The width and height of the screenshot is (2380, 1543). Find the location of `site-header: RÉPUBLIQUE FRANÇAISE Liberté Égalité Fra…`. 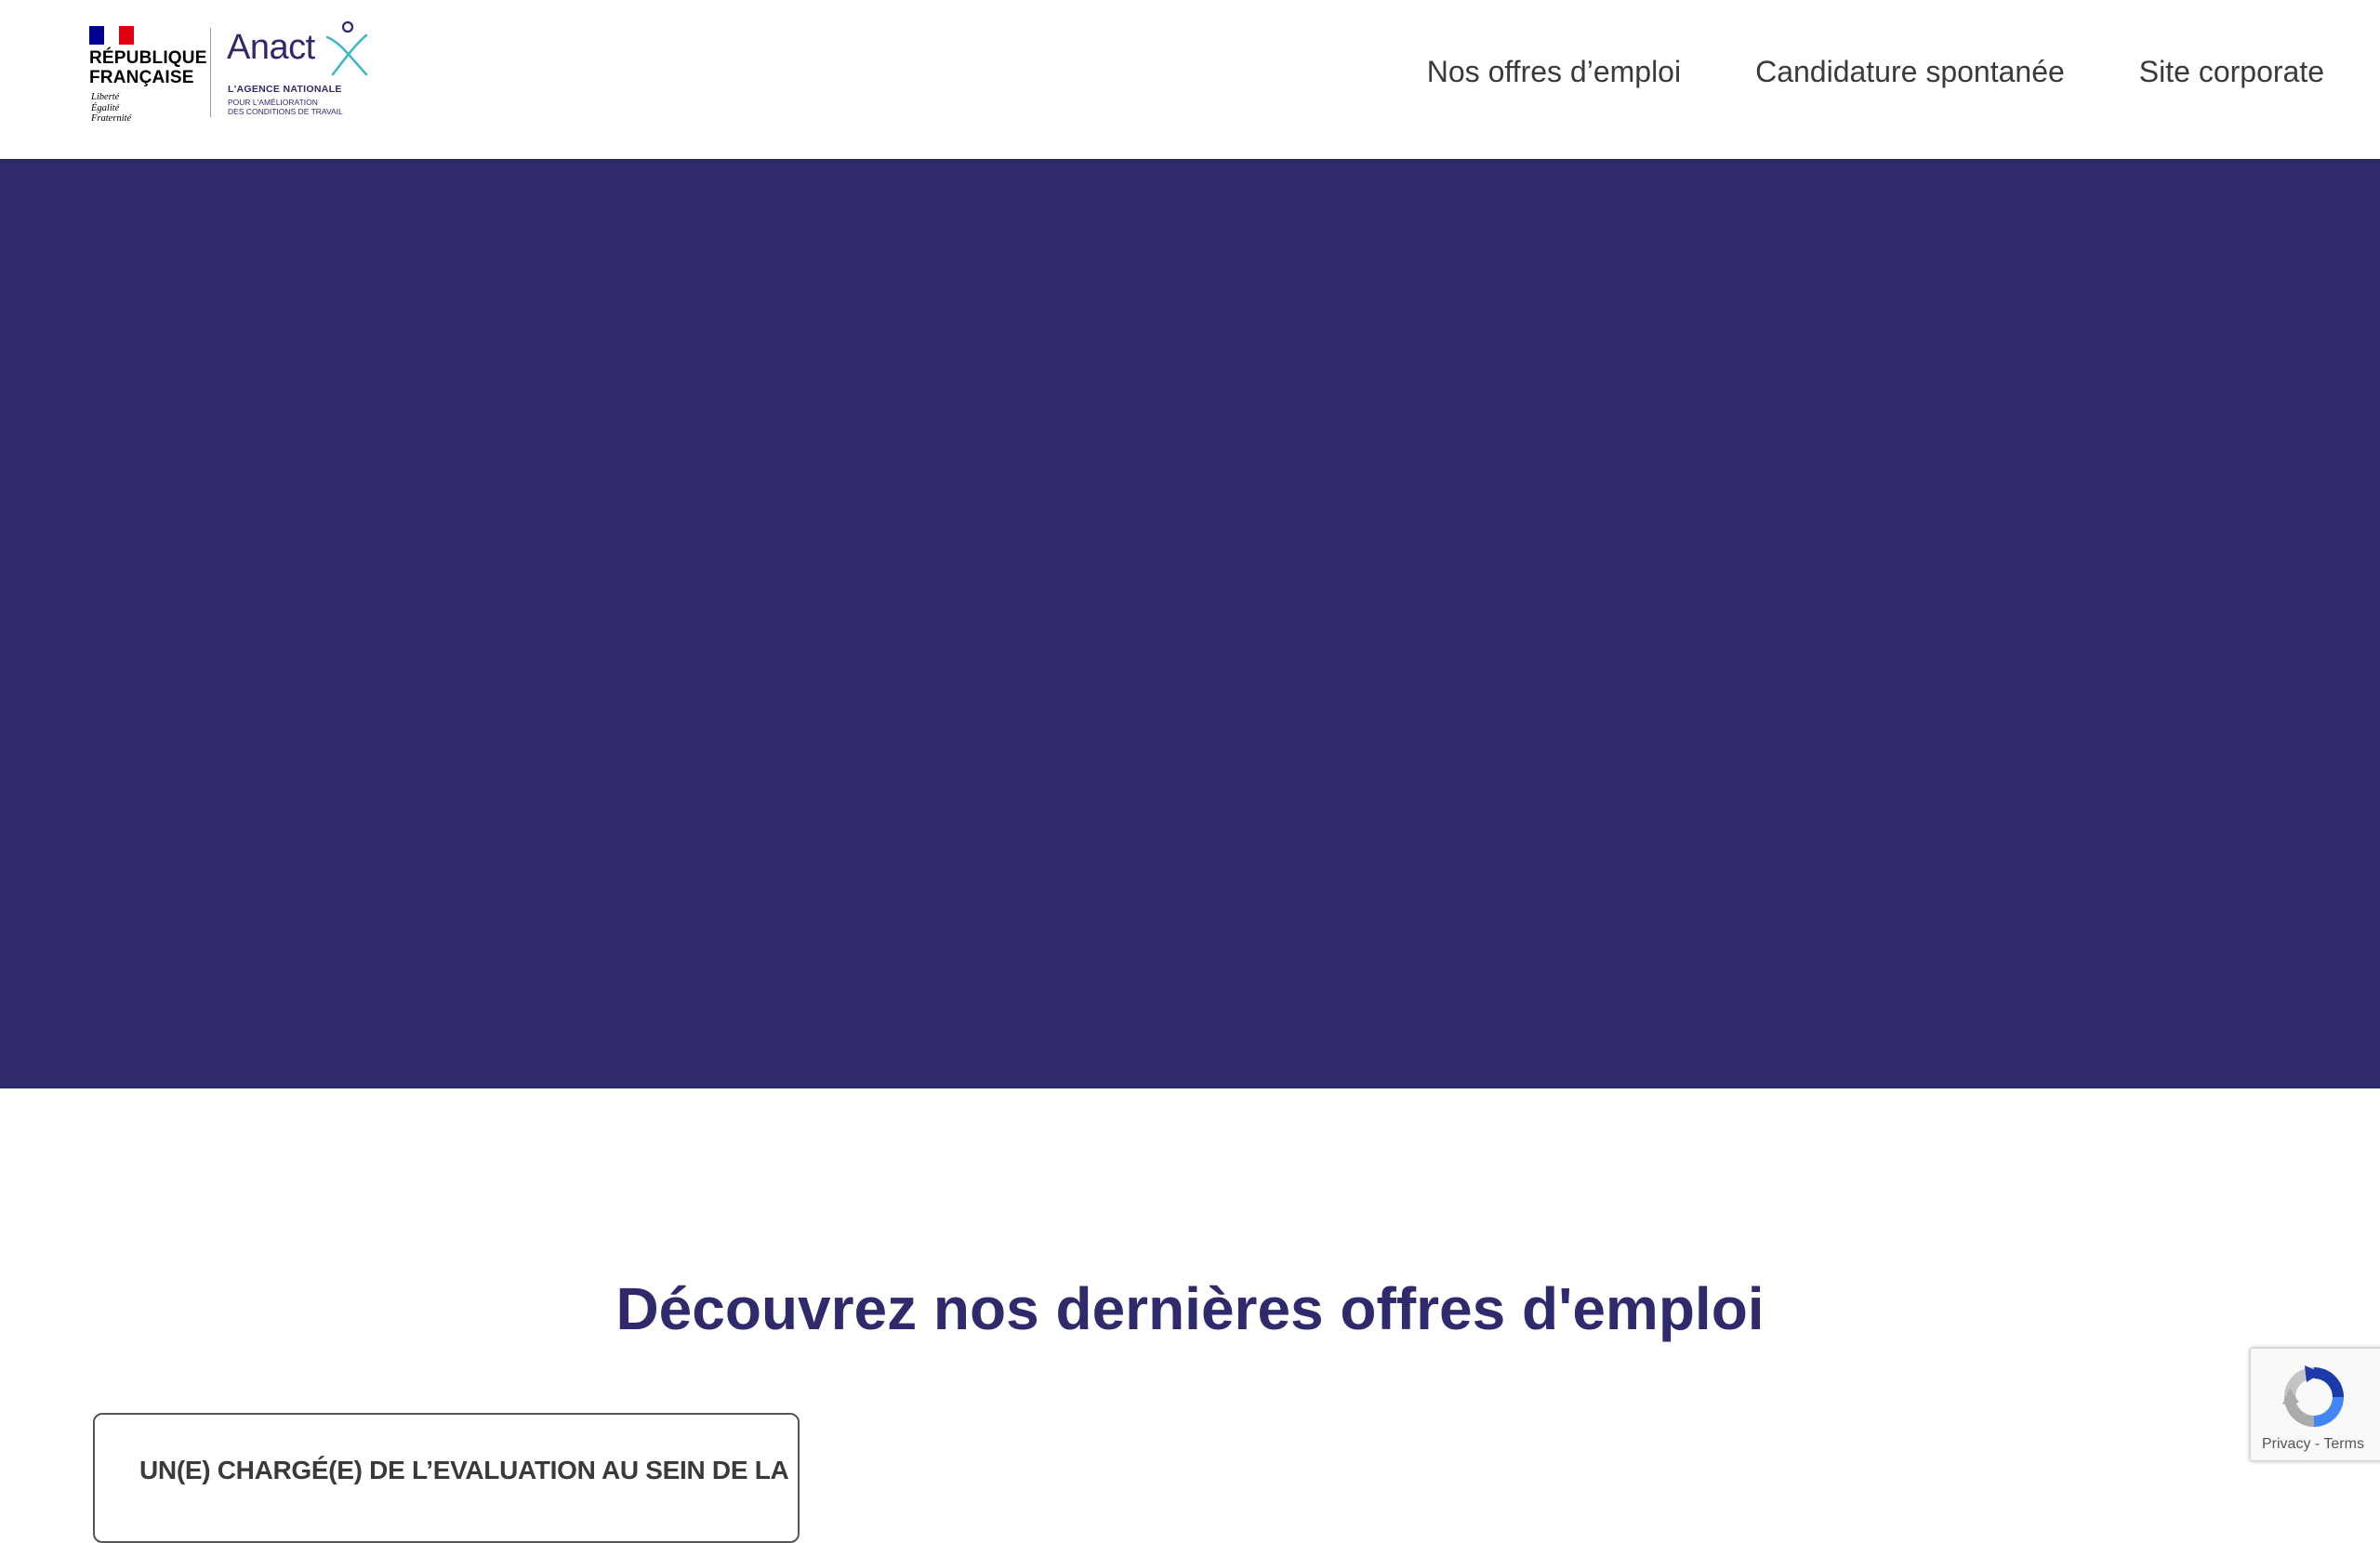

site-header: RÉPUBLIQUE FRANÇAISE Liberté Égalité Fra… is located at coordinates (1190, 79).